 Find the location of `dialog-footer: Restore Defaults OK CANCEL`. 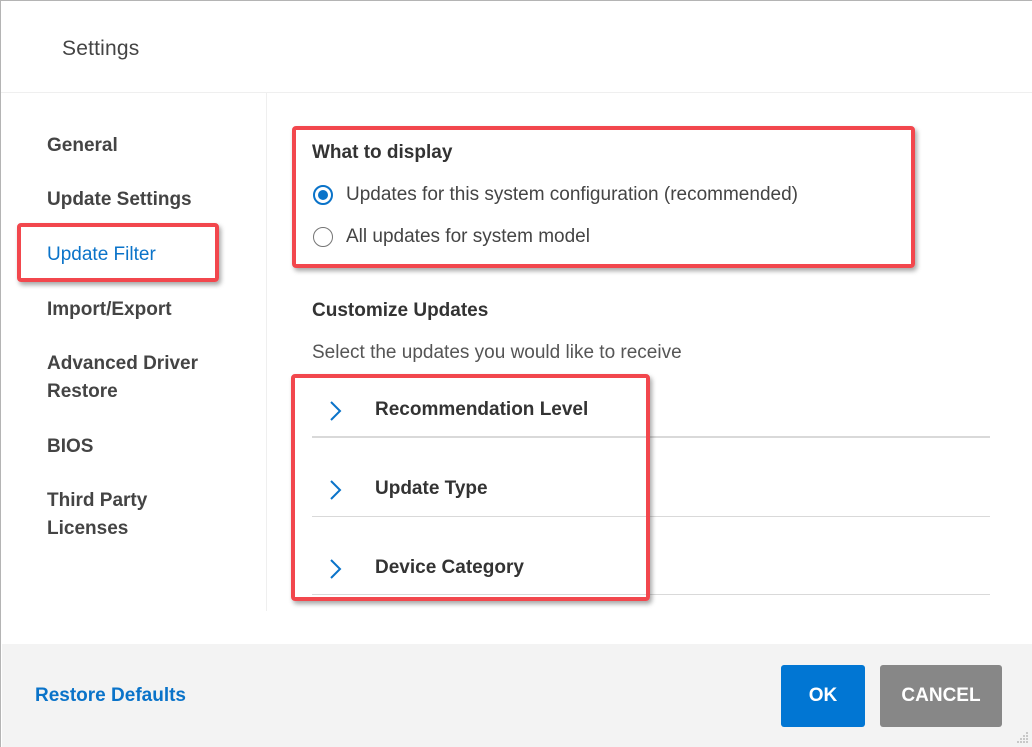

dialog-footer: Restore Defaults OK CANCEL is located at coordinates (517, 695).